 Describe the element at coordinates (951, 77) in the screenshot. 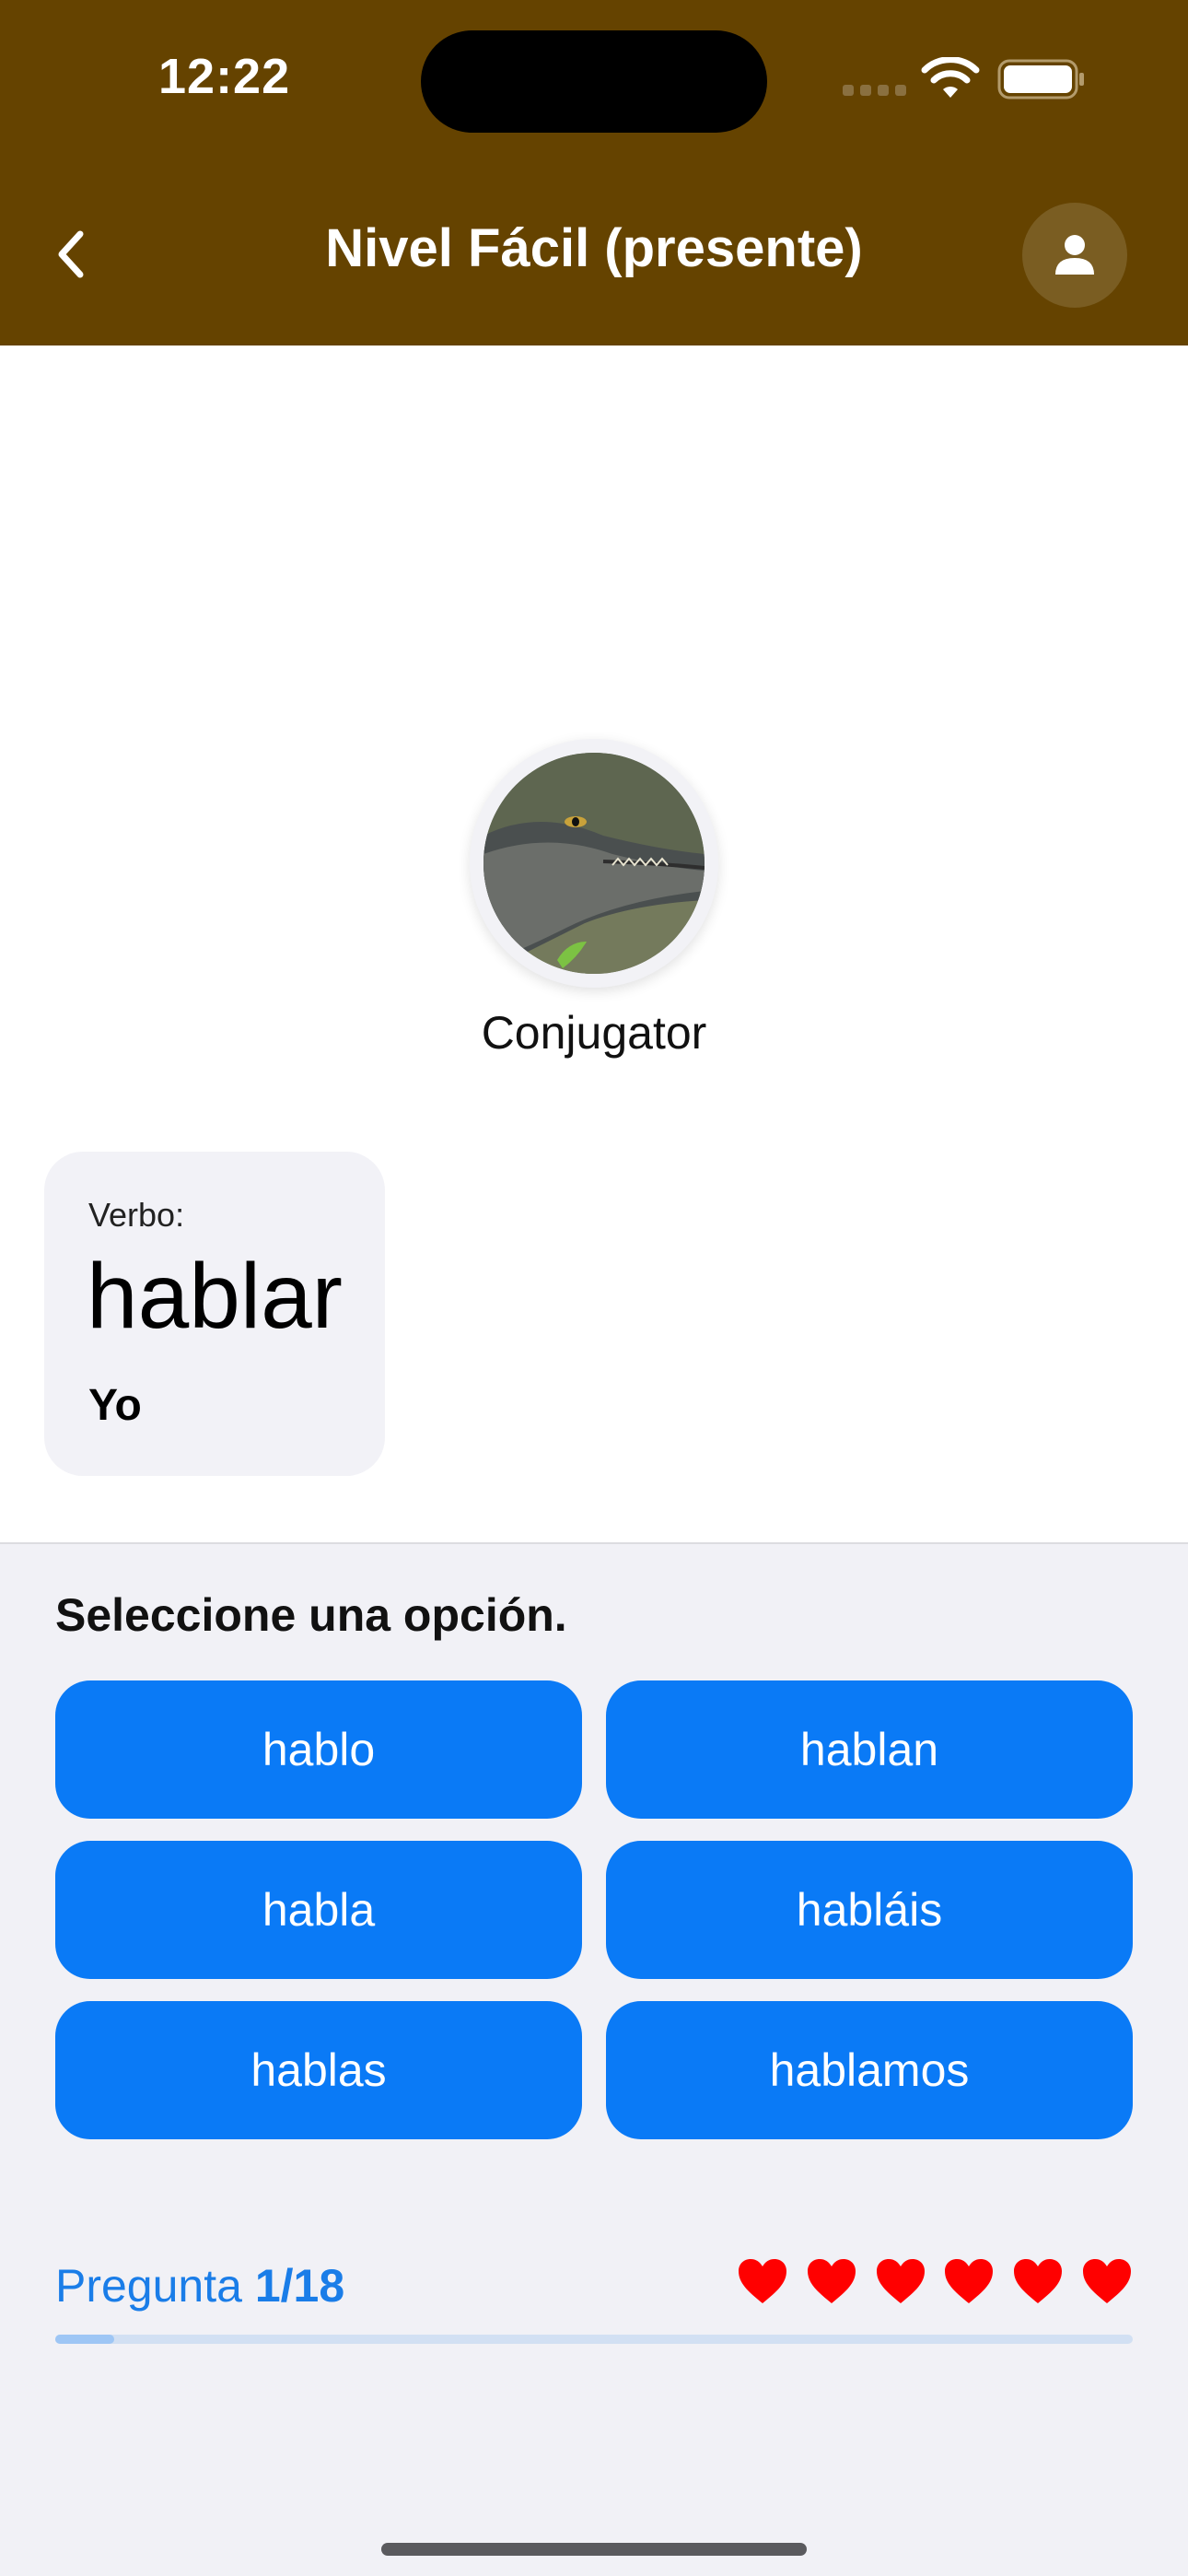

I see `wifi-icon` at that location.